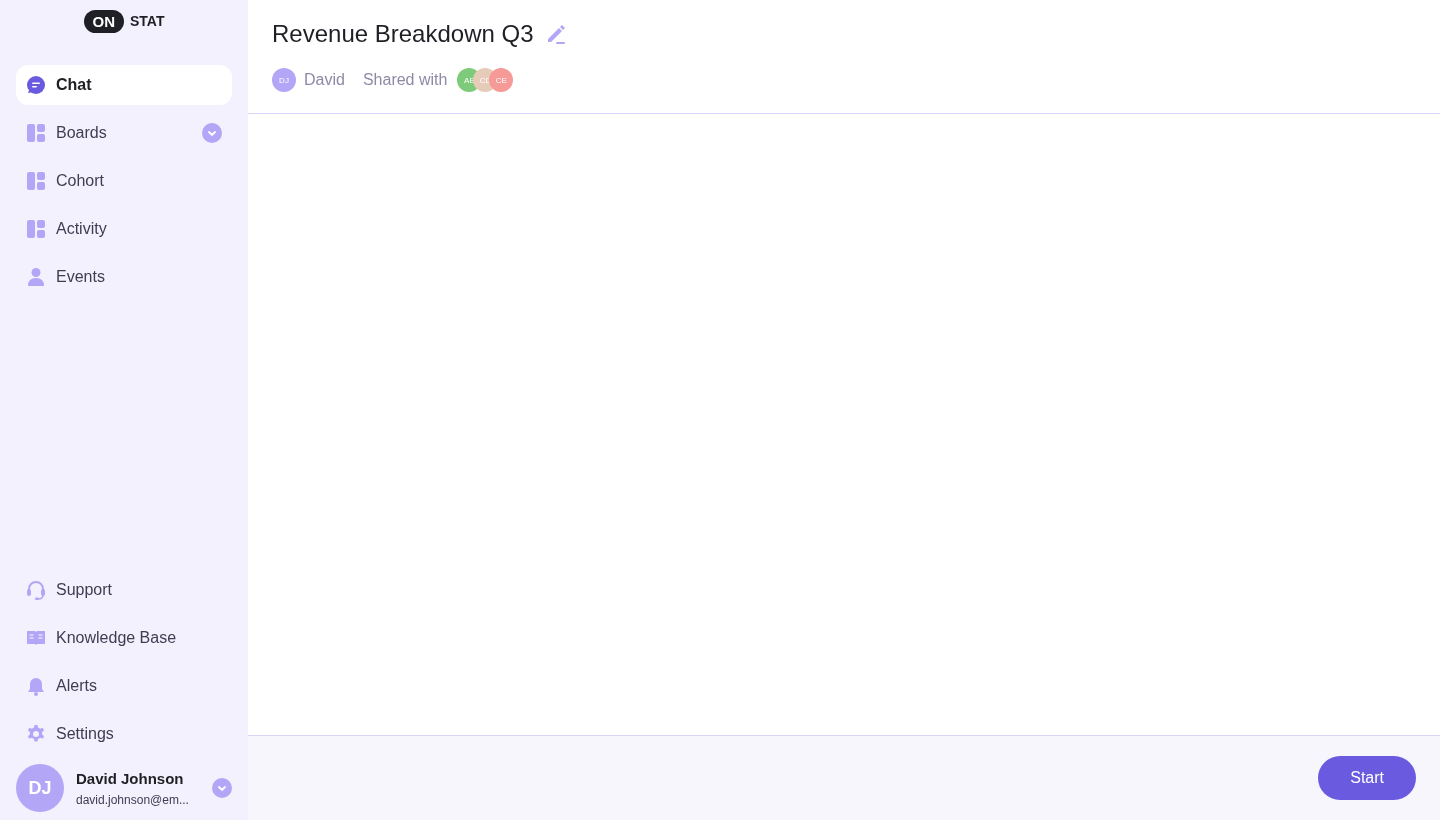 The height and width of the screenshot is (820, 1440). Describe the element at coordinates (124, 133) in the screenshot. I see `nav-item: Boards` at that location.